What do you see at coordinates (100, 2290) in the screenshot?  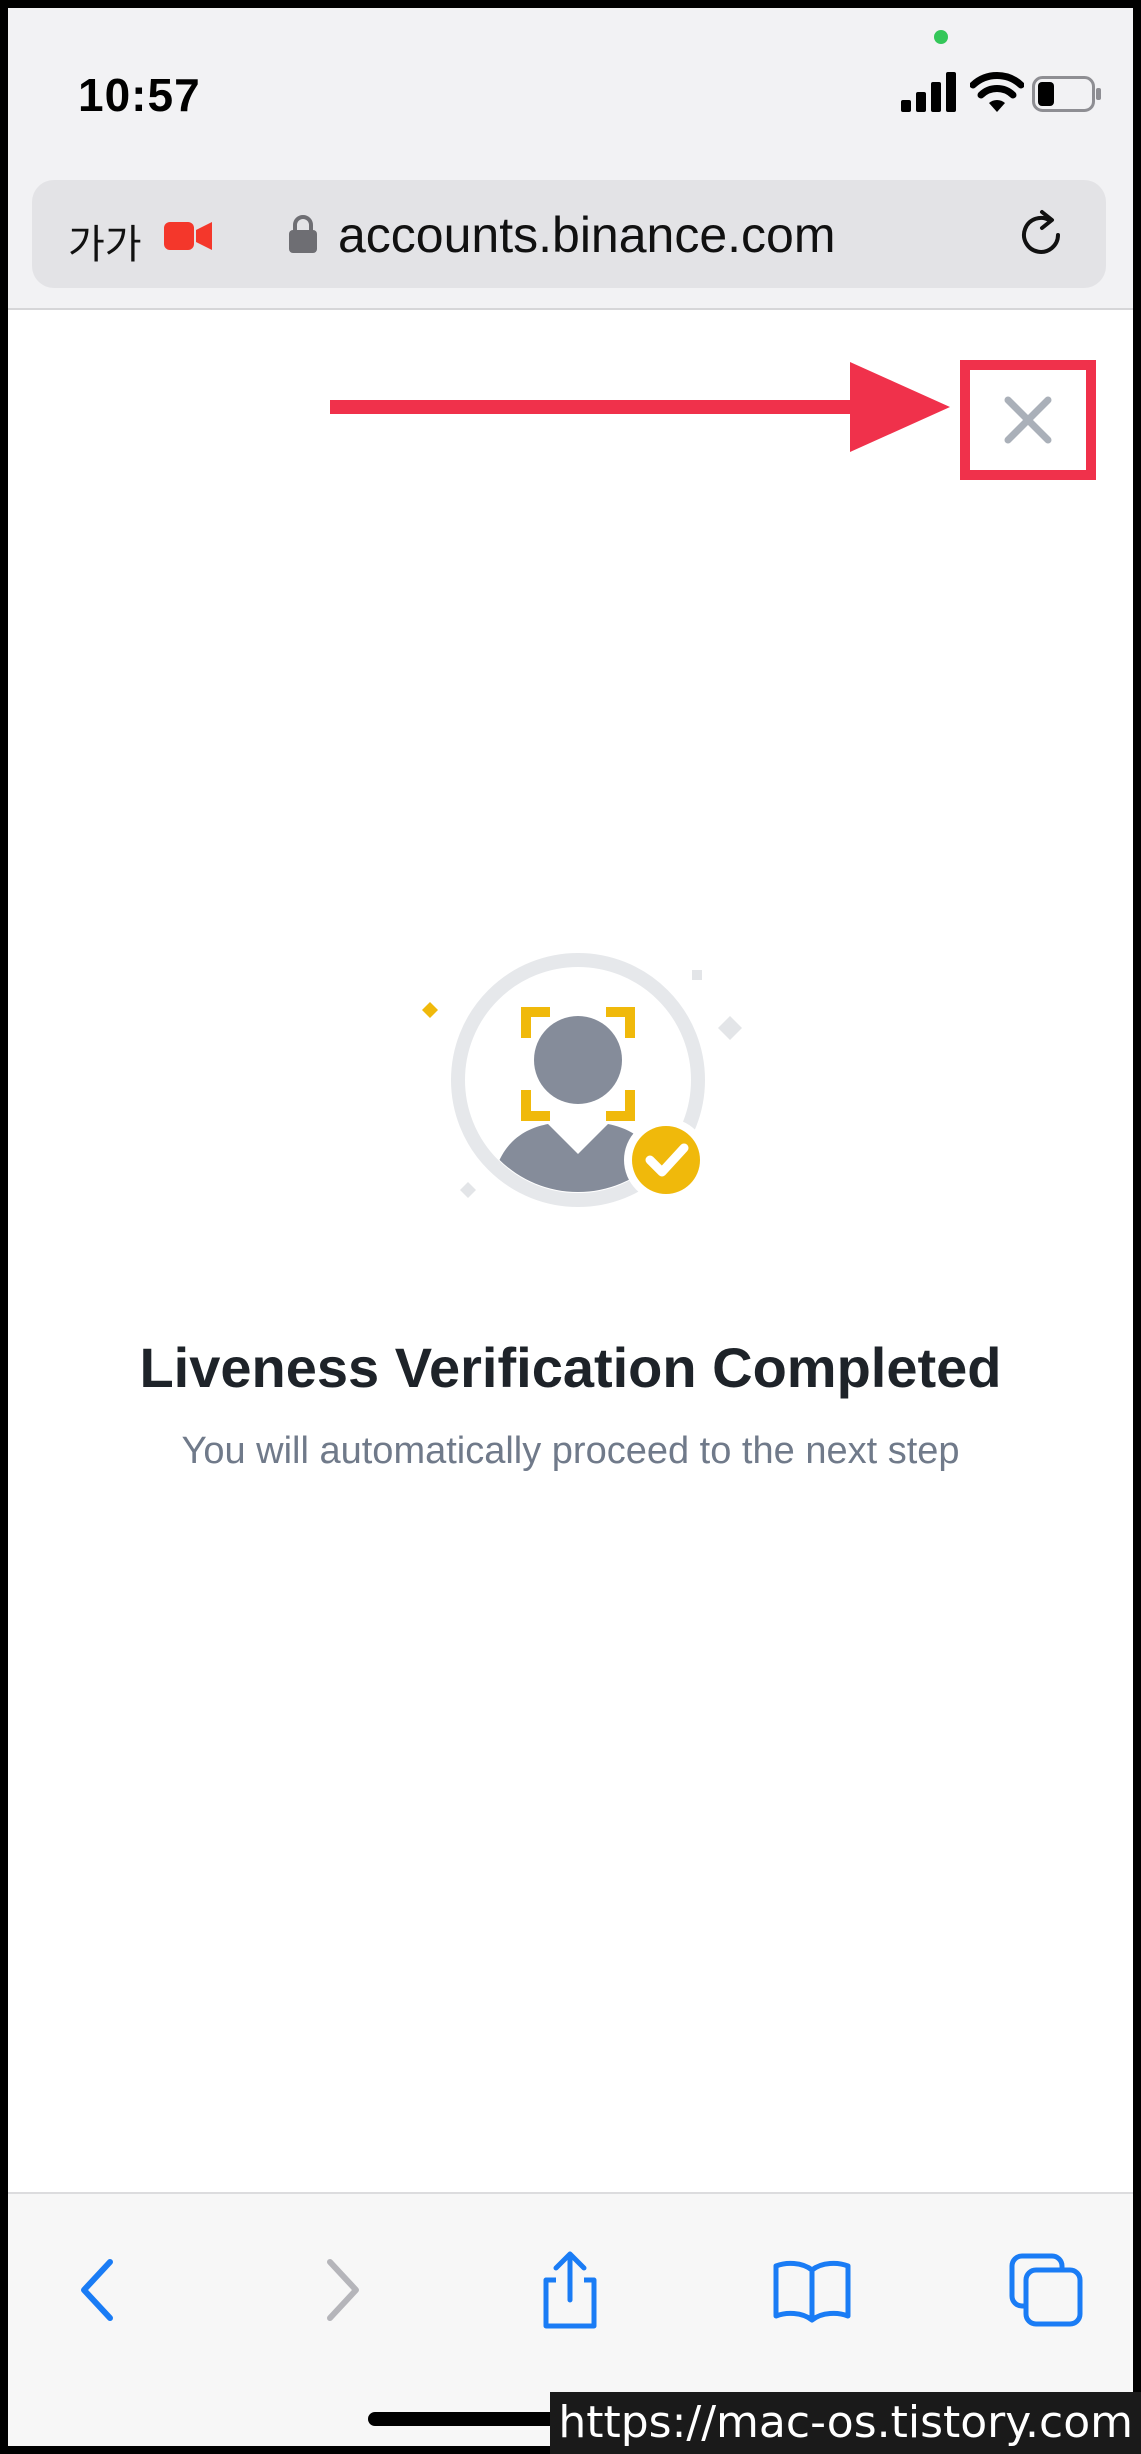 I see `back-icon` at bounding box center [100, 2290].